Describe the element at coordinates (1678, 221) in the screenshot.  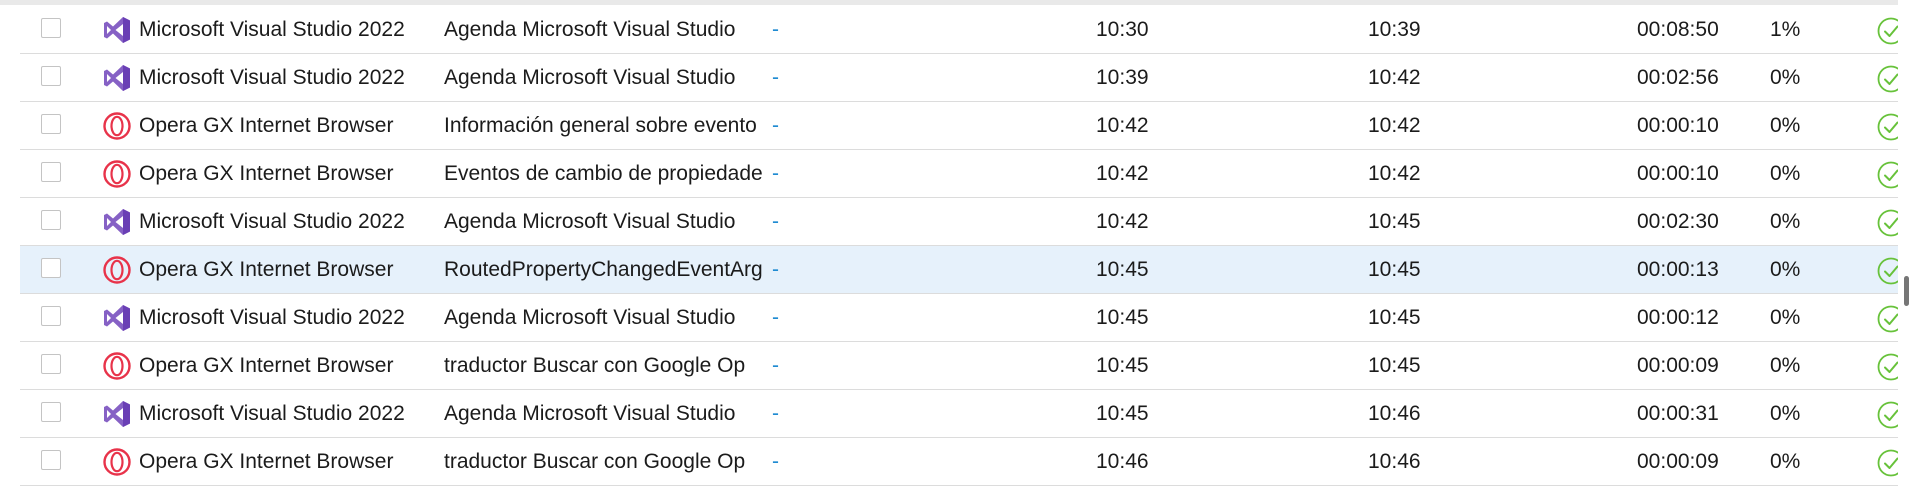
I see `duration: 00:02:30` at that location.